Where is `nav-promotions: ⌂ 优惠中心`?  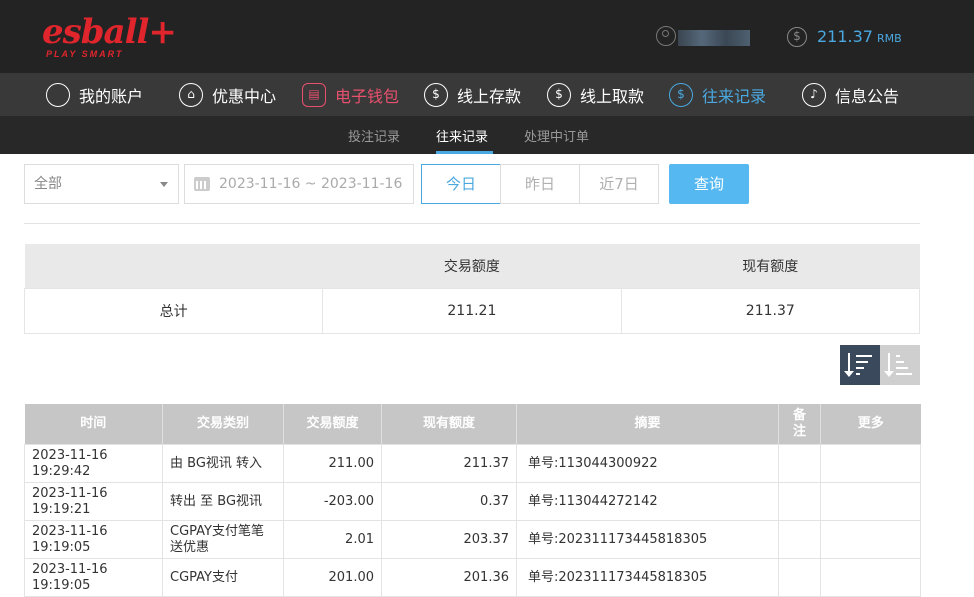 nav-promotions: ⌂ 优惠中心 is located at coordinates (227, 94).